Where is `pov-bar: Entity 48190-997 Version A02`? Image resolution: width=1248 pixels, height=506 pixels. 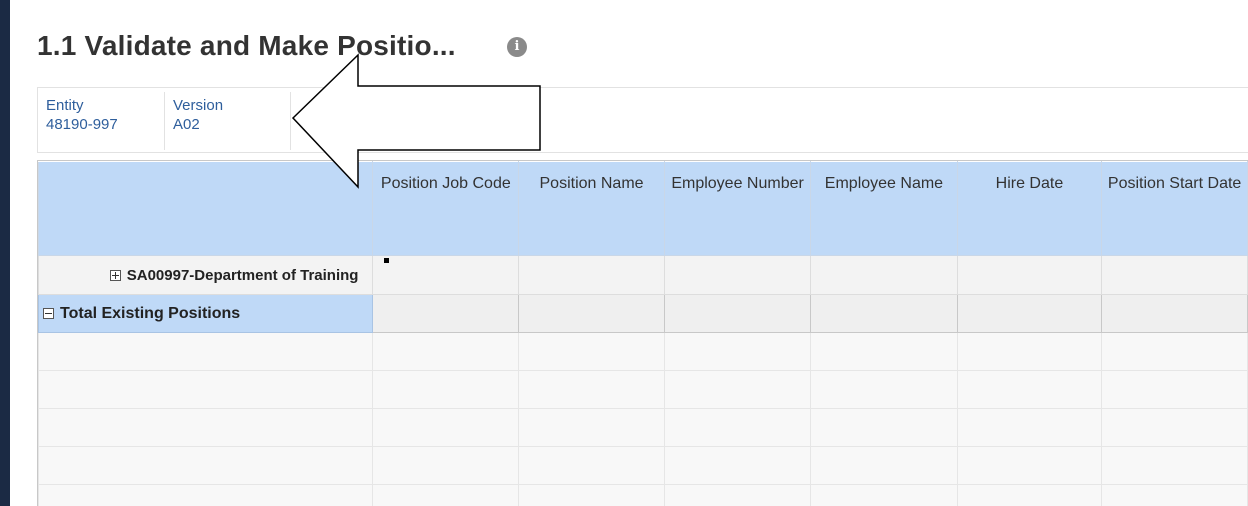
pov-bar: Entity 48190-997 Version A02 is located at coordinates (642, 120).